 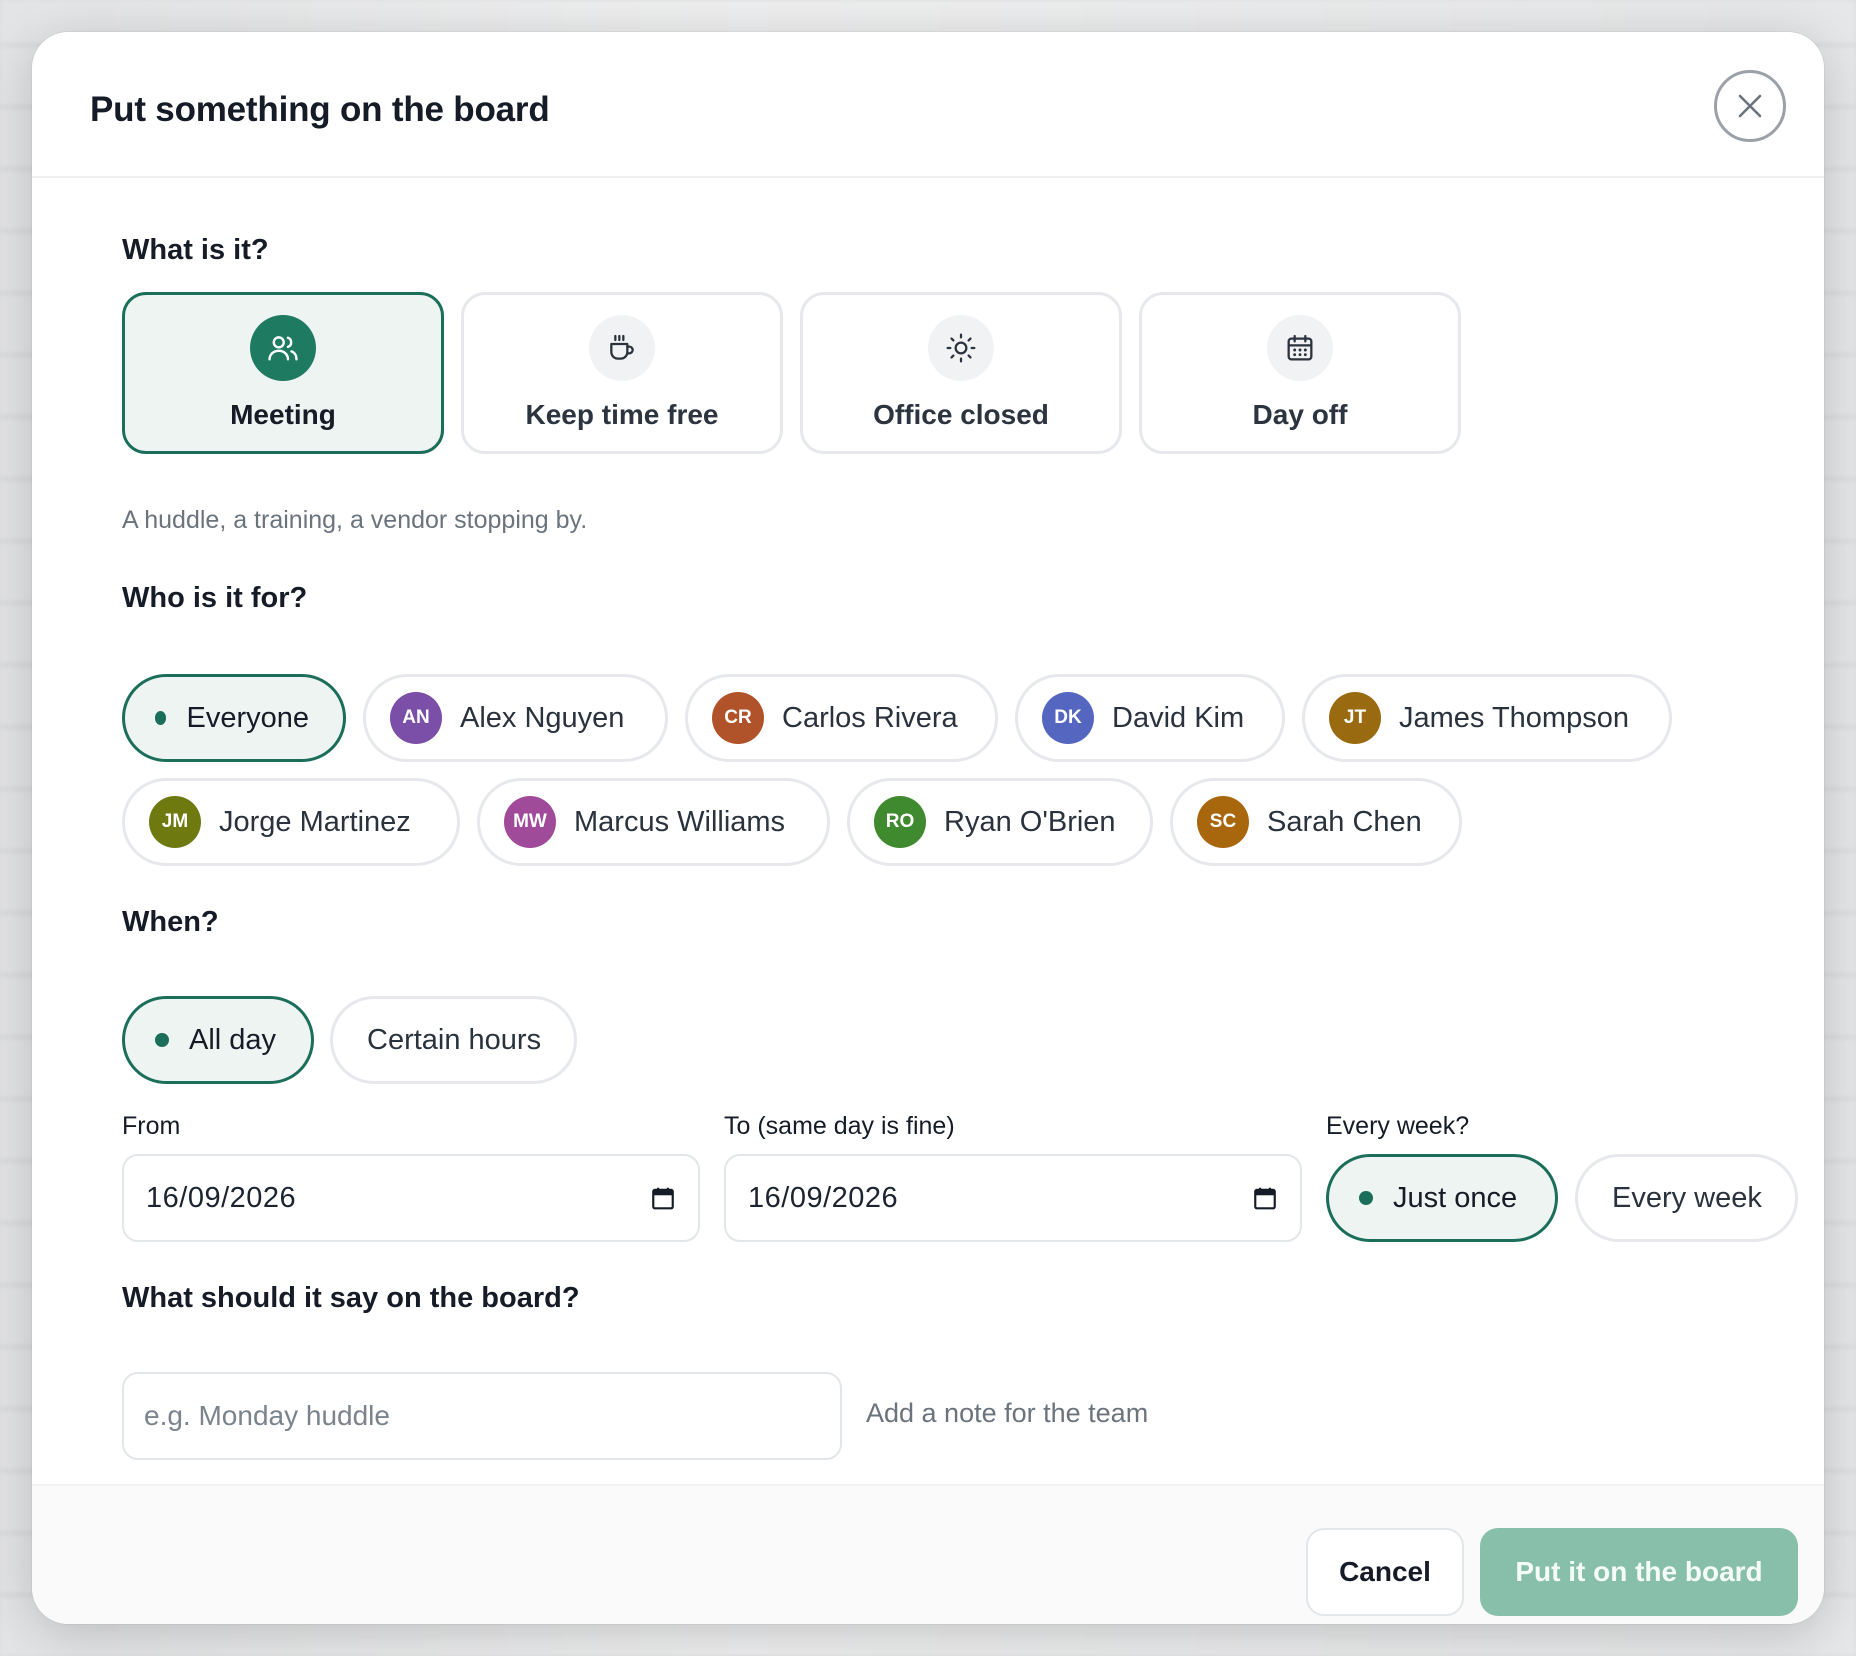 I want to click on to-label: To (same day is fine), so click(x=839, y=1126).